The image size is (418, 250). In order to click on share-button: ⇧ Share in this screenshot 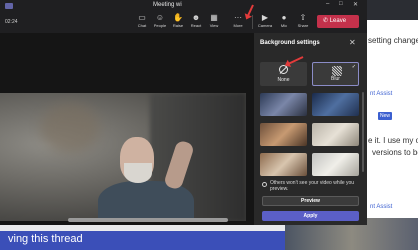, I will do `click(303, 20)`.